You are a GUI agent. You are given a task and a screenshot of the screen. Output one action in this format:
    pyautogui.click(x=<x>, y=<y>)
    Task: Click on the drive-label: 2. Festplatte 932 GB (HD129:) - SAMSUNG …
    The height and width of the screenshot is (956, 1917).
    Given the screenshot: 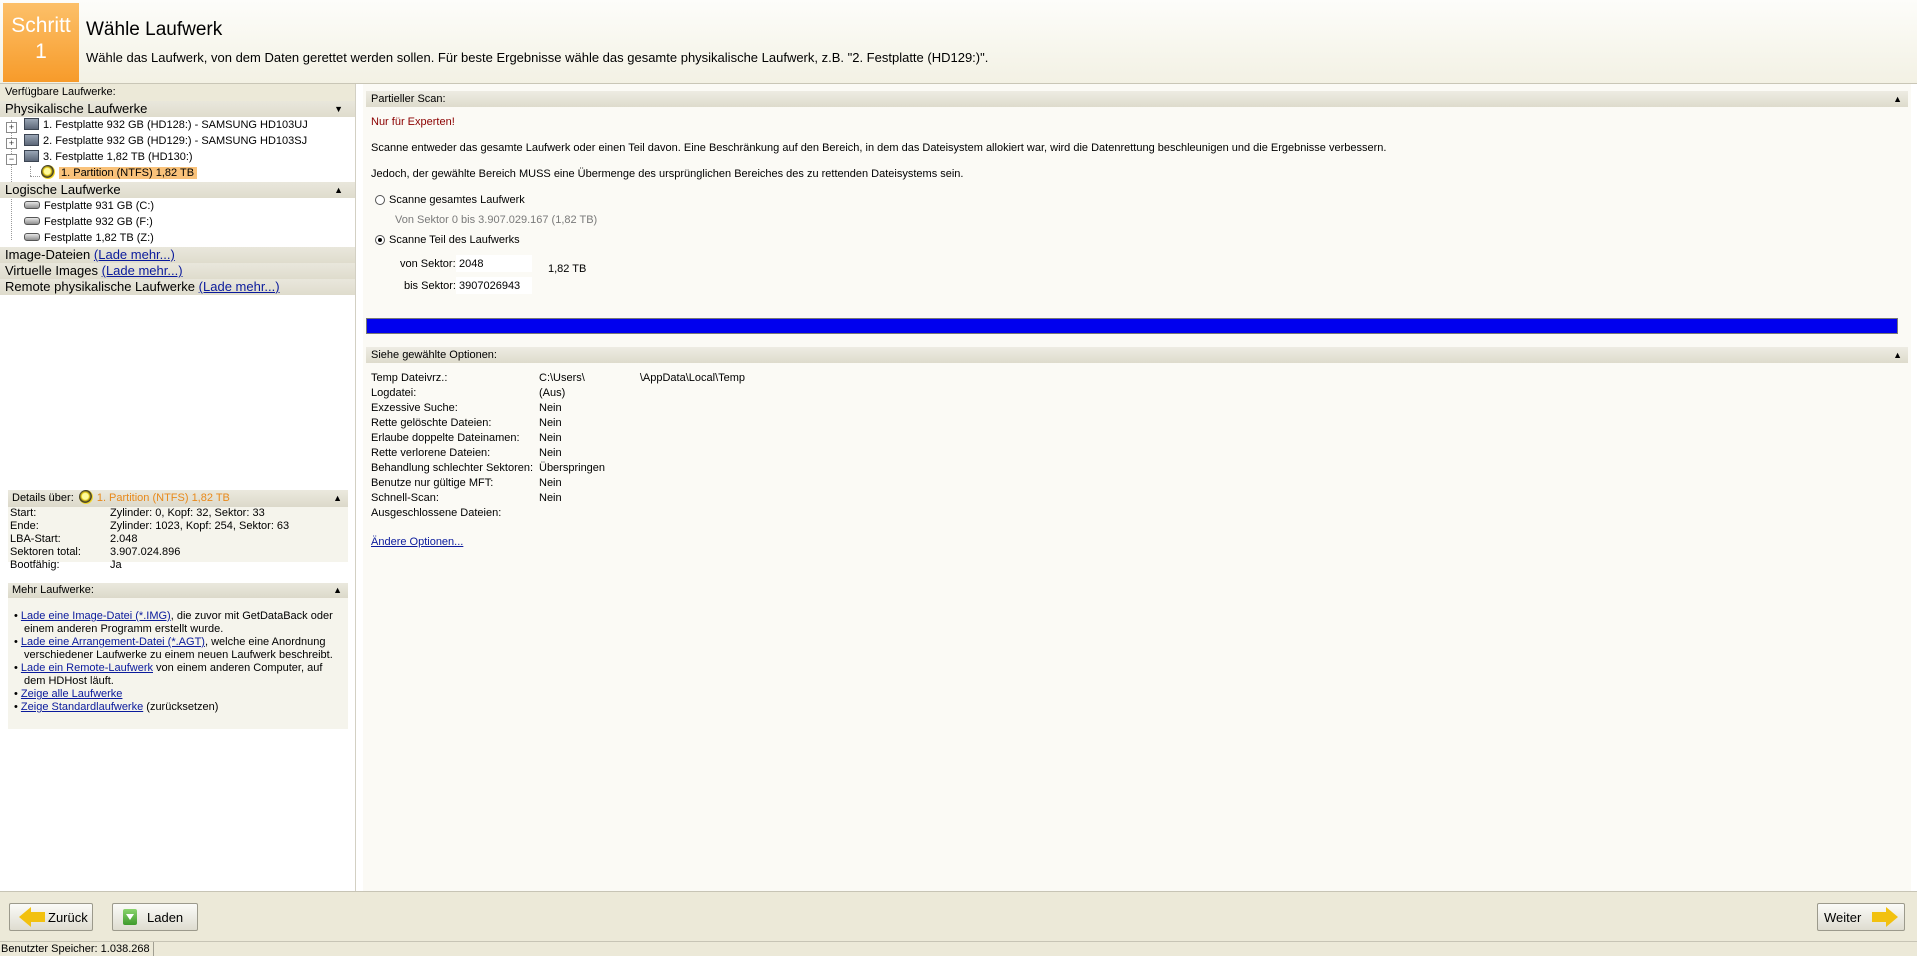 What is the action you would take?
    pyautogui.click(x=175, y=141)
    